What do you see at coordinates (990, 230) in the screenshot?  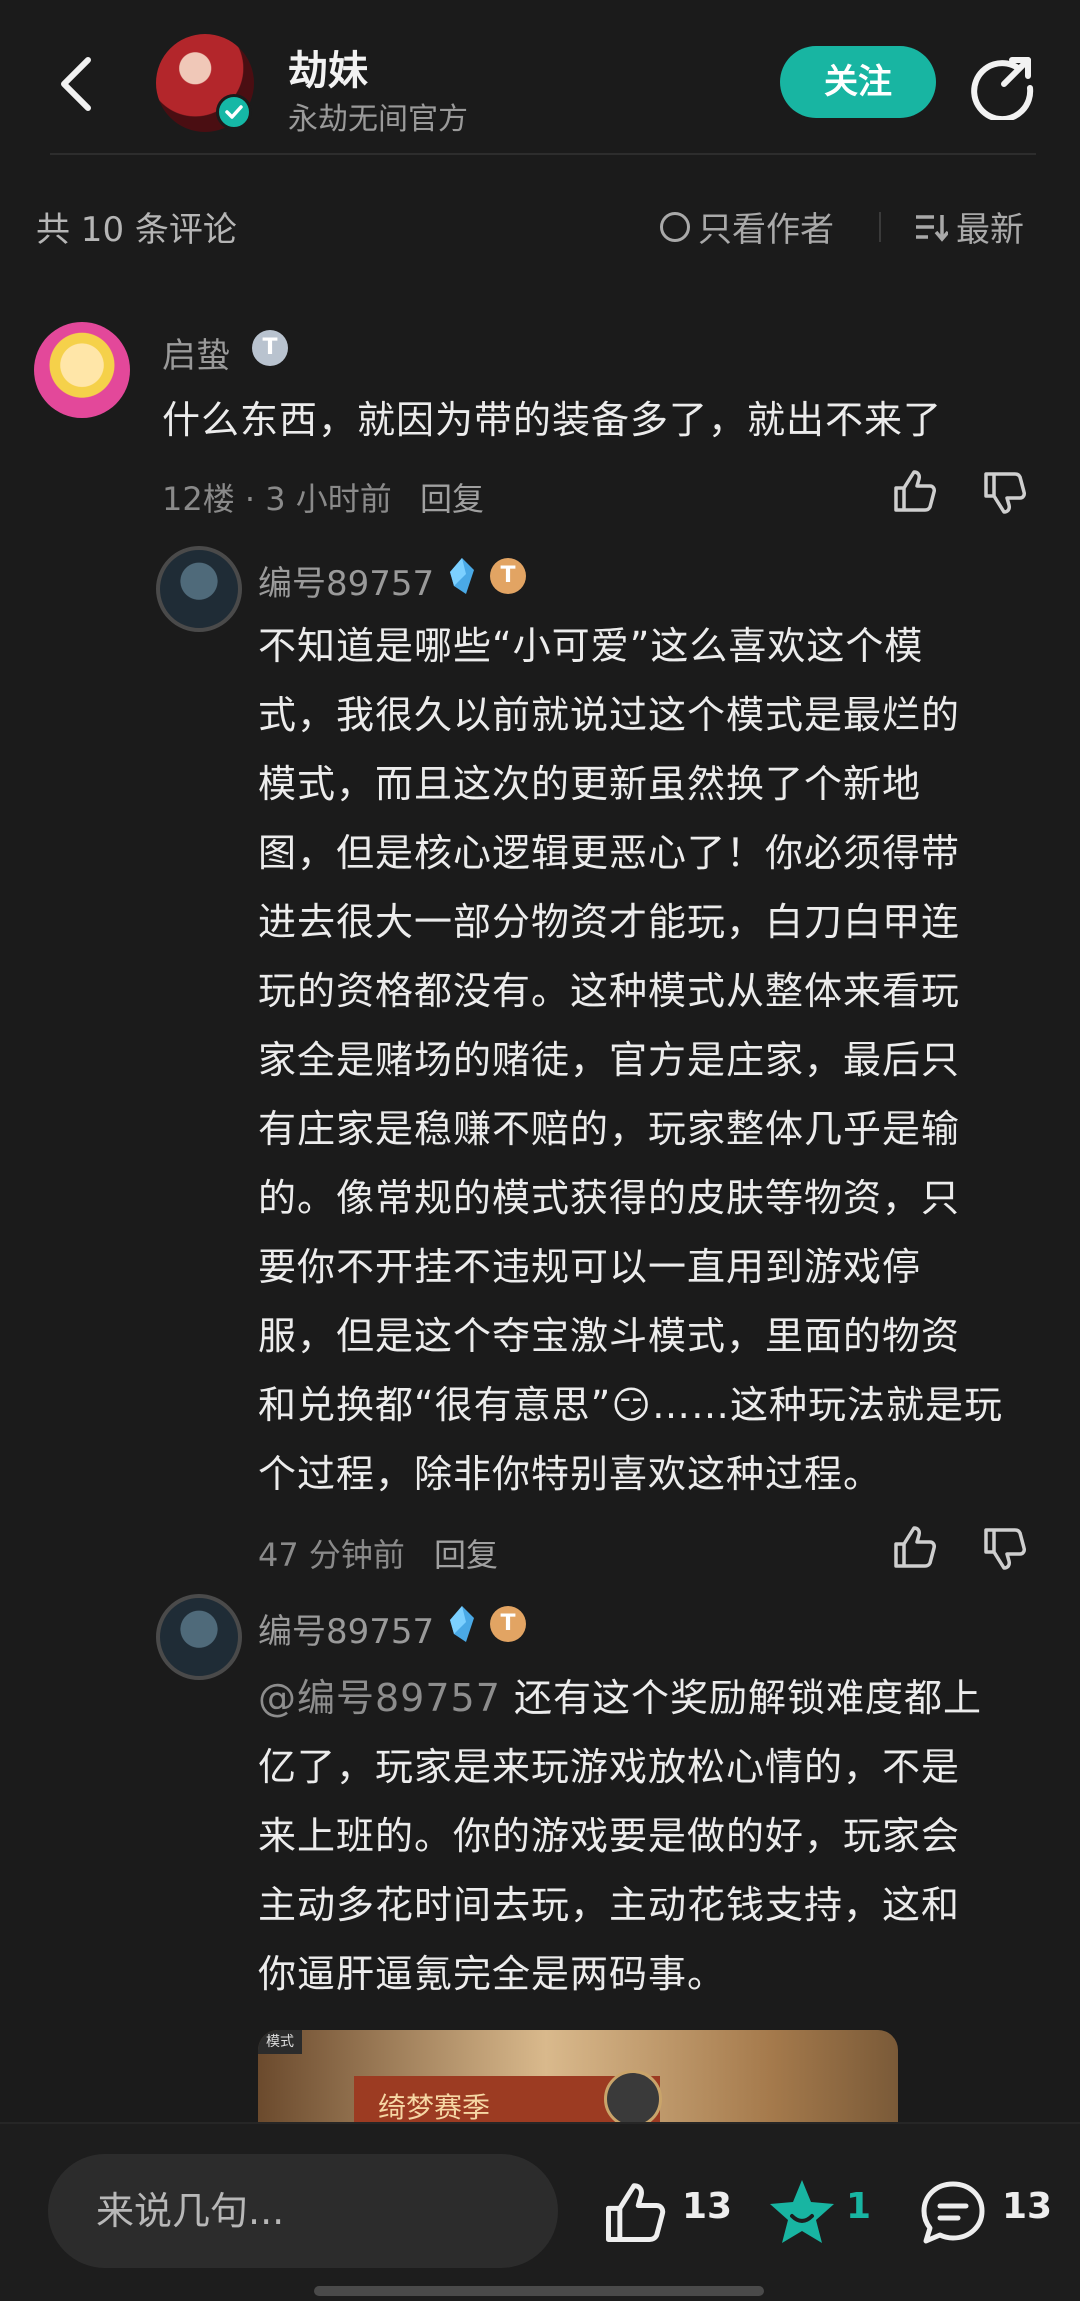 I see `sort-label: 最新` at bounding box center [990, 230].